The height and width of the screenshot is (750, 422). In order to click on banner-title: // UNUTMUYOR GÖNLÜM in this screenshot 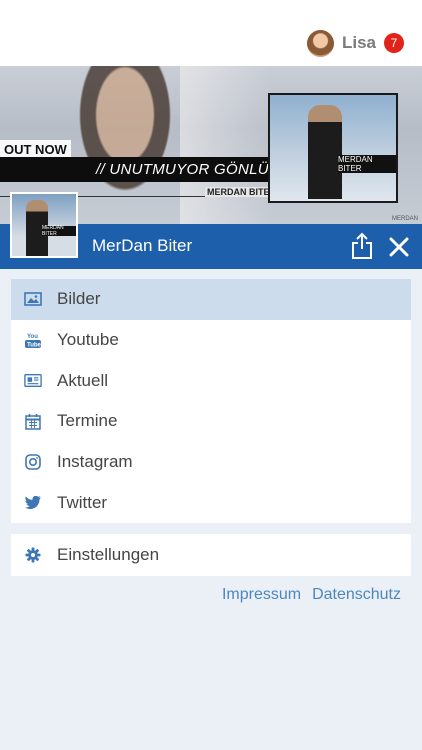, I will do `click(189, 169)`.